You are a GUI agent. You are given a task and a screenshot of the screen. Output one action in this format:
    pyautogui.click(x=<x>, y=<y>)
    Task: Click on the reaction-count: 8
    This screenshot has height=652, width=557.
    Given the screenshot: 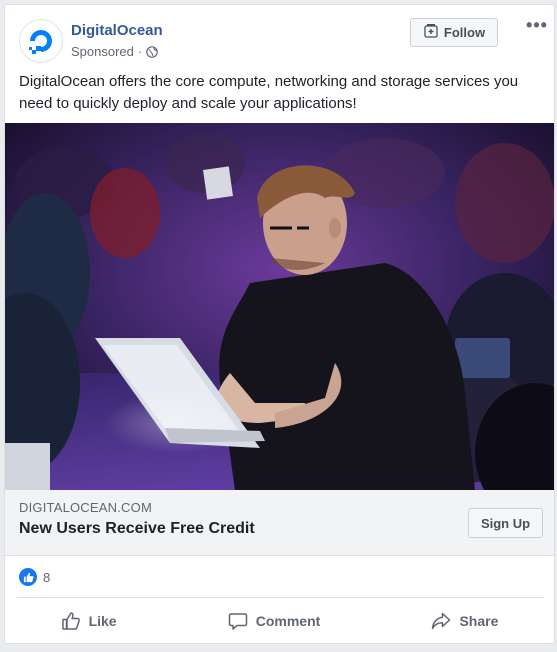 What is the action you would take?
    pyautogui.click(x=47, y=577)
    